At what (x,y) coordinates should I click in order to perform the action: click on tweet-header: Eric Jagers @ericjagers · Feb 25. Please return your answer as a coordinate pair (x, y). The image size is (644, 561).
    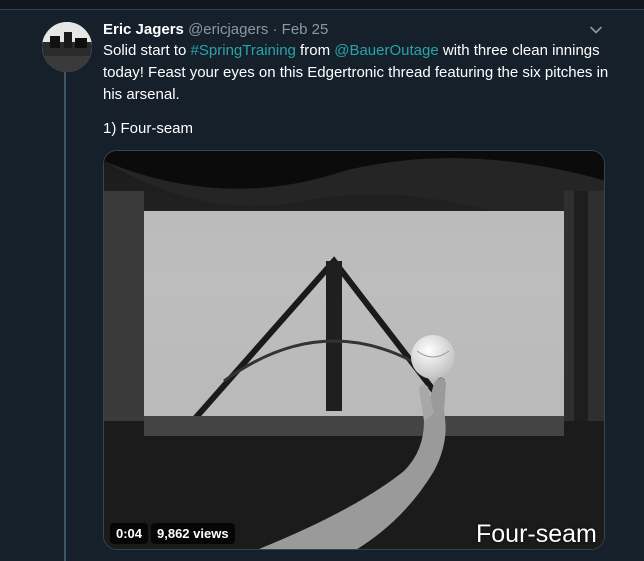
    Looking at the image, I should click on (215, 30).